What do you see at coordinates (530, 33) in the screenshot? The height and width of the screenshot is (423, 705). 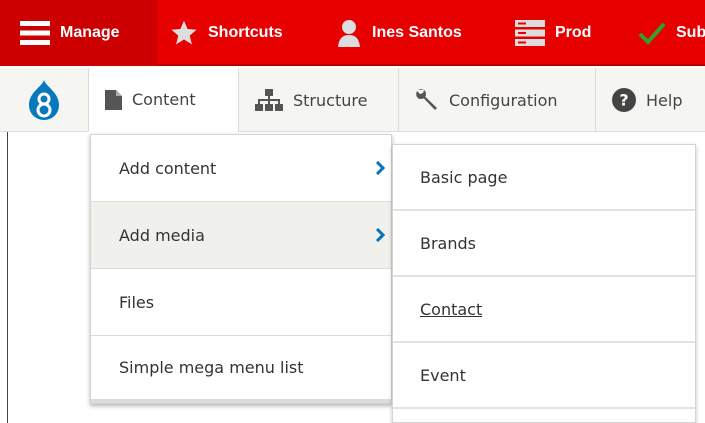 I see `server-icon` at bounding box center [530, 33].